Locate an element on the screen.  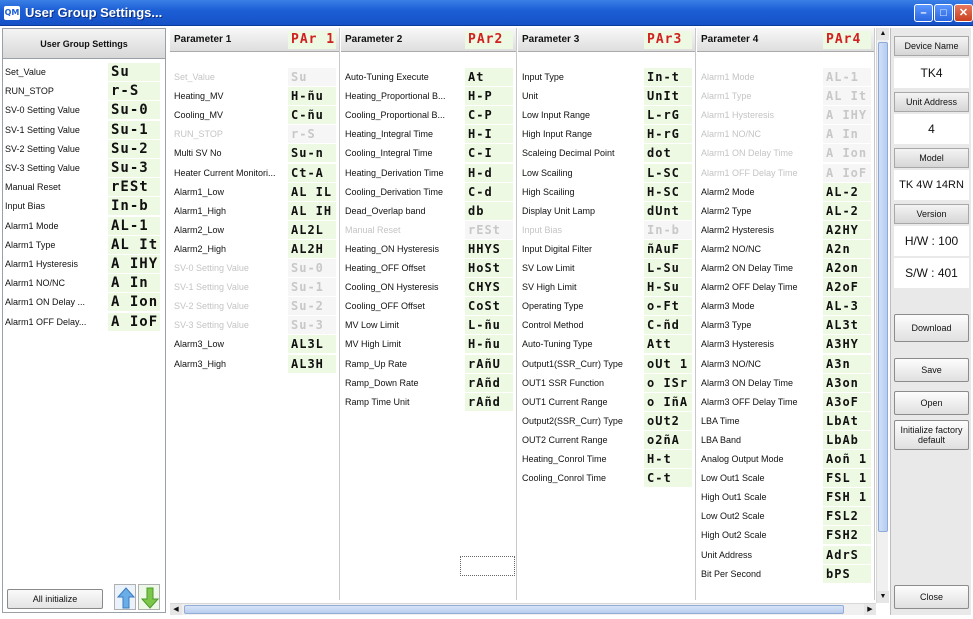
parameter-row: Input Type In-t is located at coordinates (606, 77).